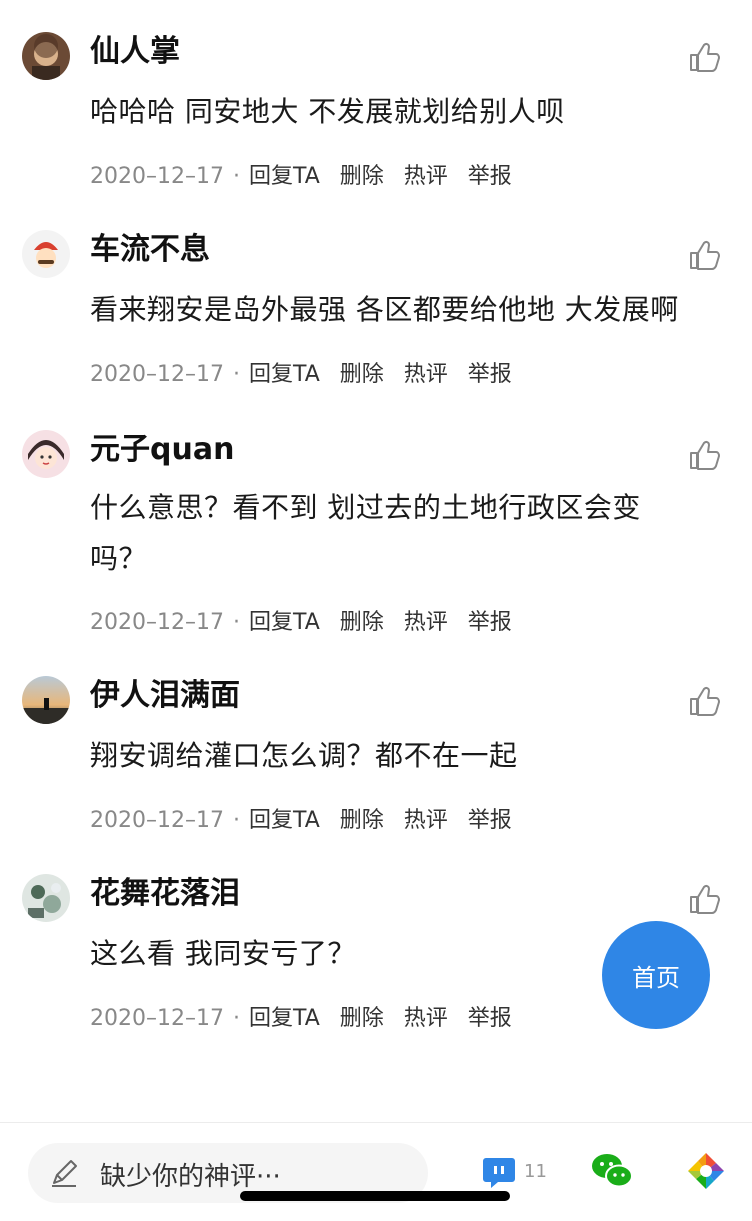 This screenshot has height=1221, width=752. What do you see at coordinates (365, 533) in the screenshot?
I see `comment-text: 什么意思？看不到 划过去的土地行政区会变吗？` at bounding box center [365, 533].